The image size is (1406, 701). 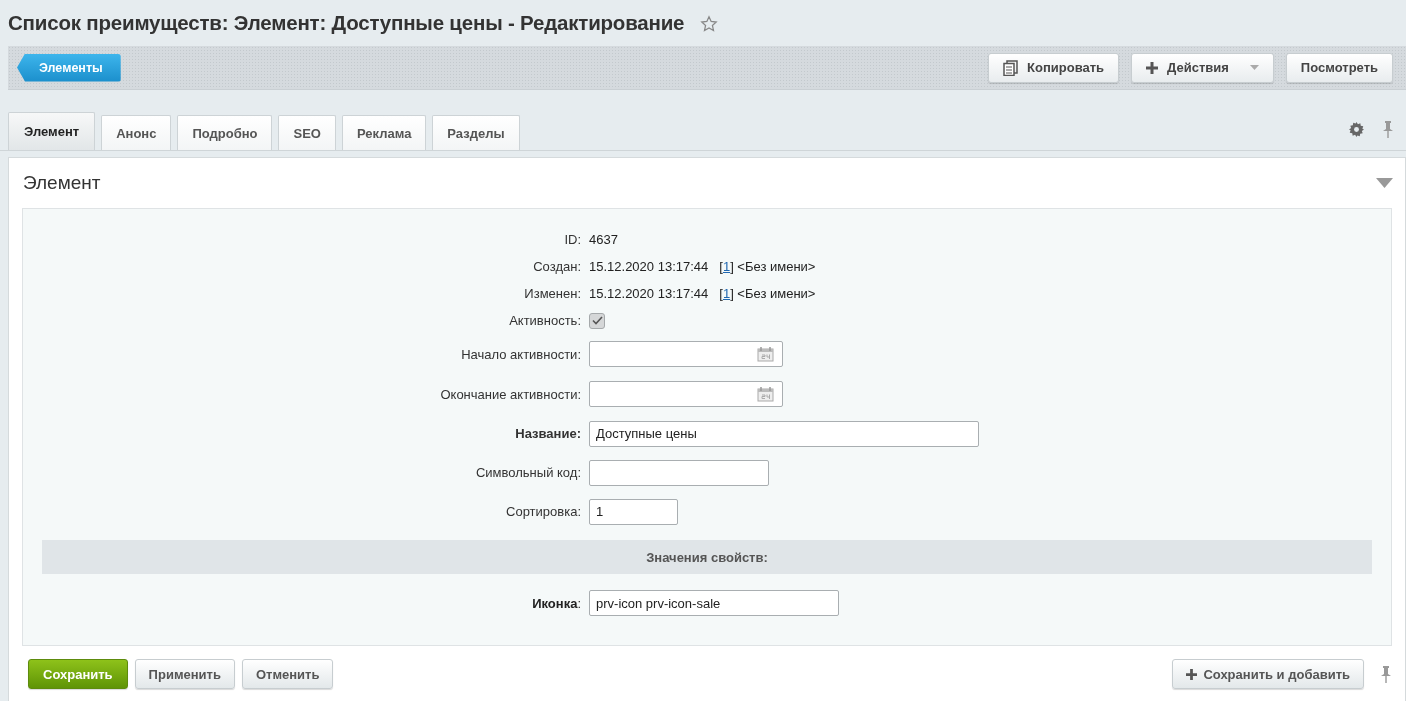 I want to click on tab: Элемент, so click(x=52, y=131).